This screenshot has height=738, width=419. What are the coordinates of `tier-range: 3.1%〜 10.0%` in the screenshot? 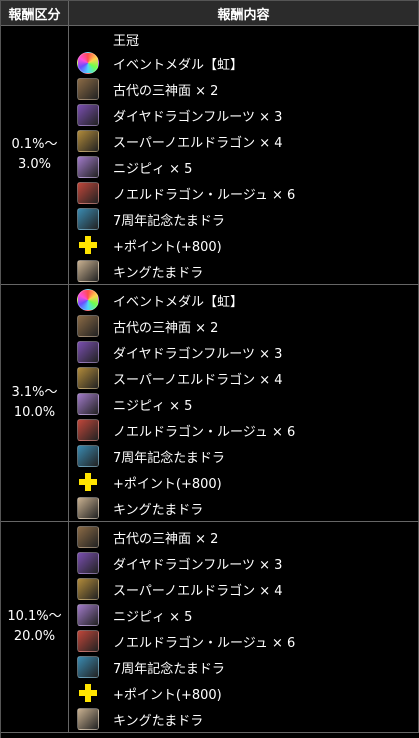 It's located at (35, 403).